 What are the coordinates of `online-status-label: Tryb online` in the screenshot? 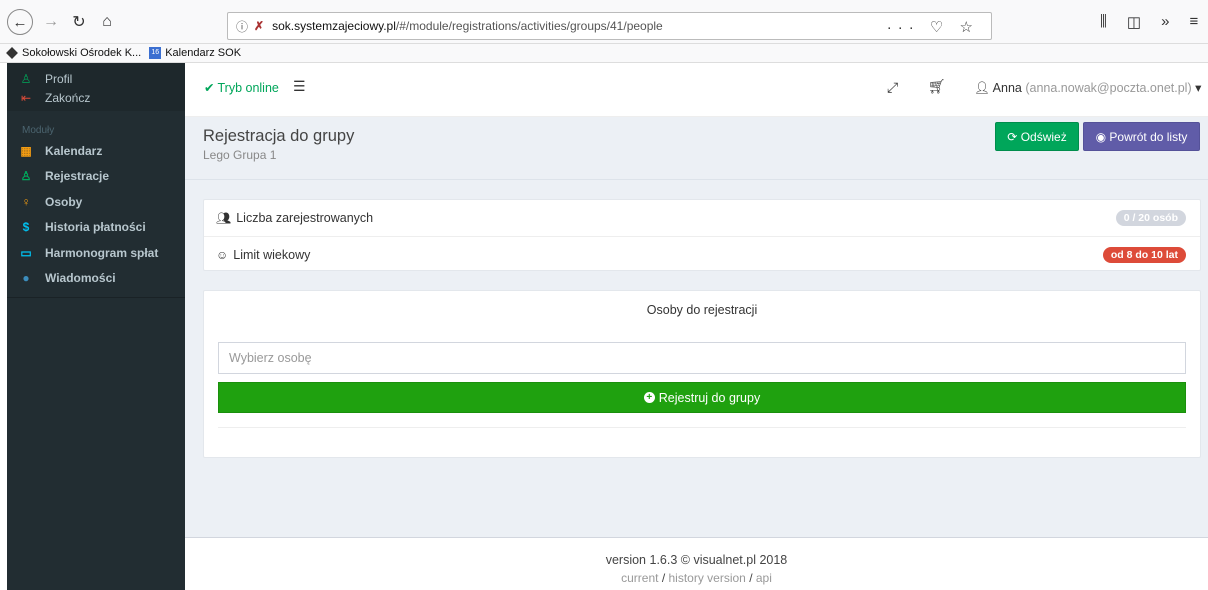 It's located at (248, 88).